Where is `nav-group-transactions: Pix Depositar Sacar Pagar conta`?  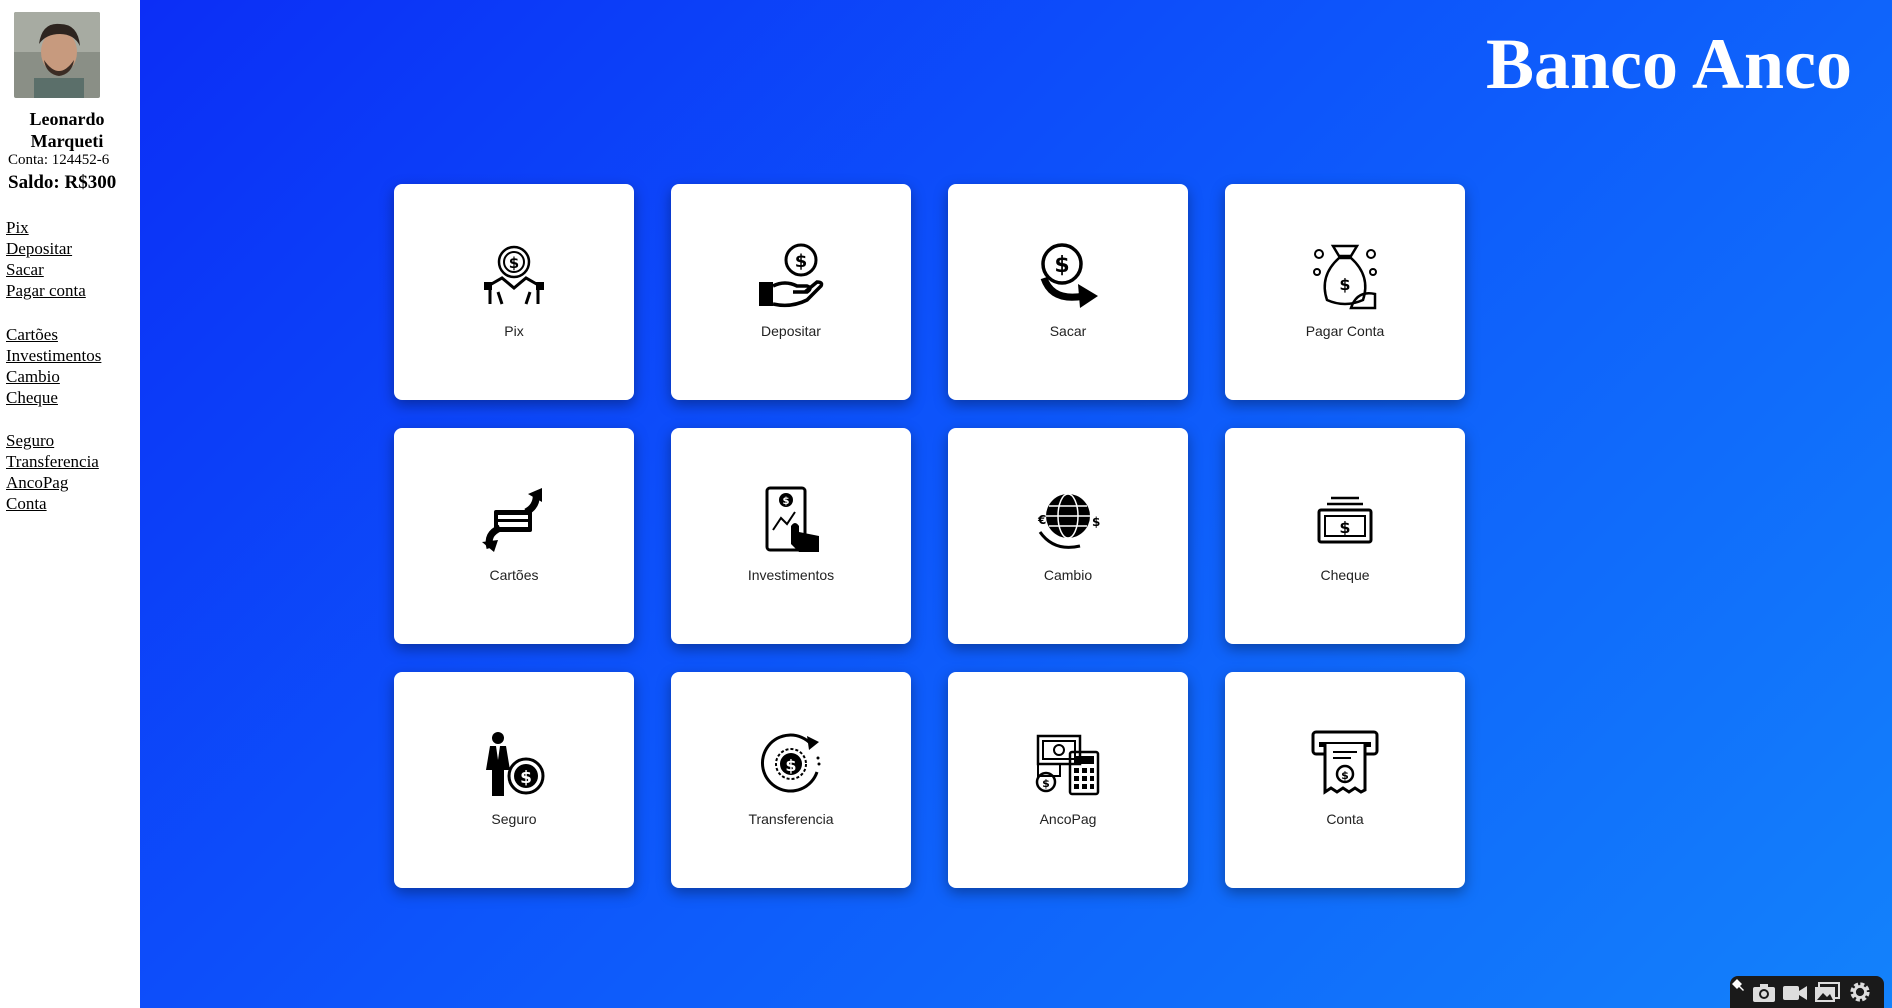 nav-group-transactions: Pix Depositar Sacar Pagar conta is located at coordinates (46, 259).